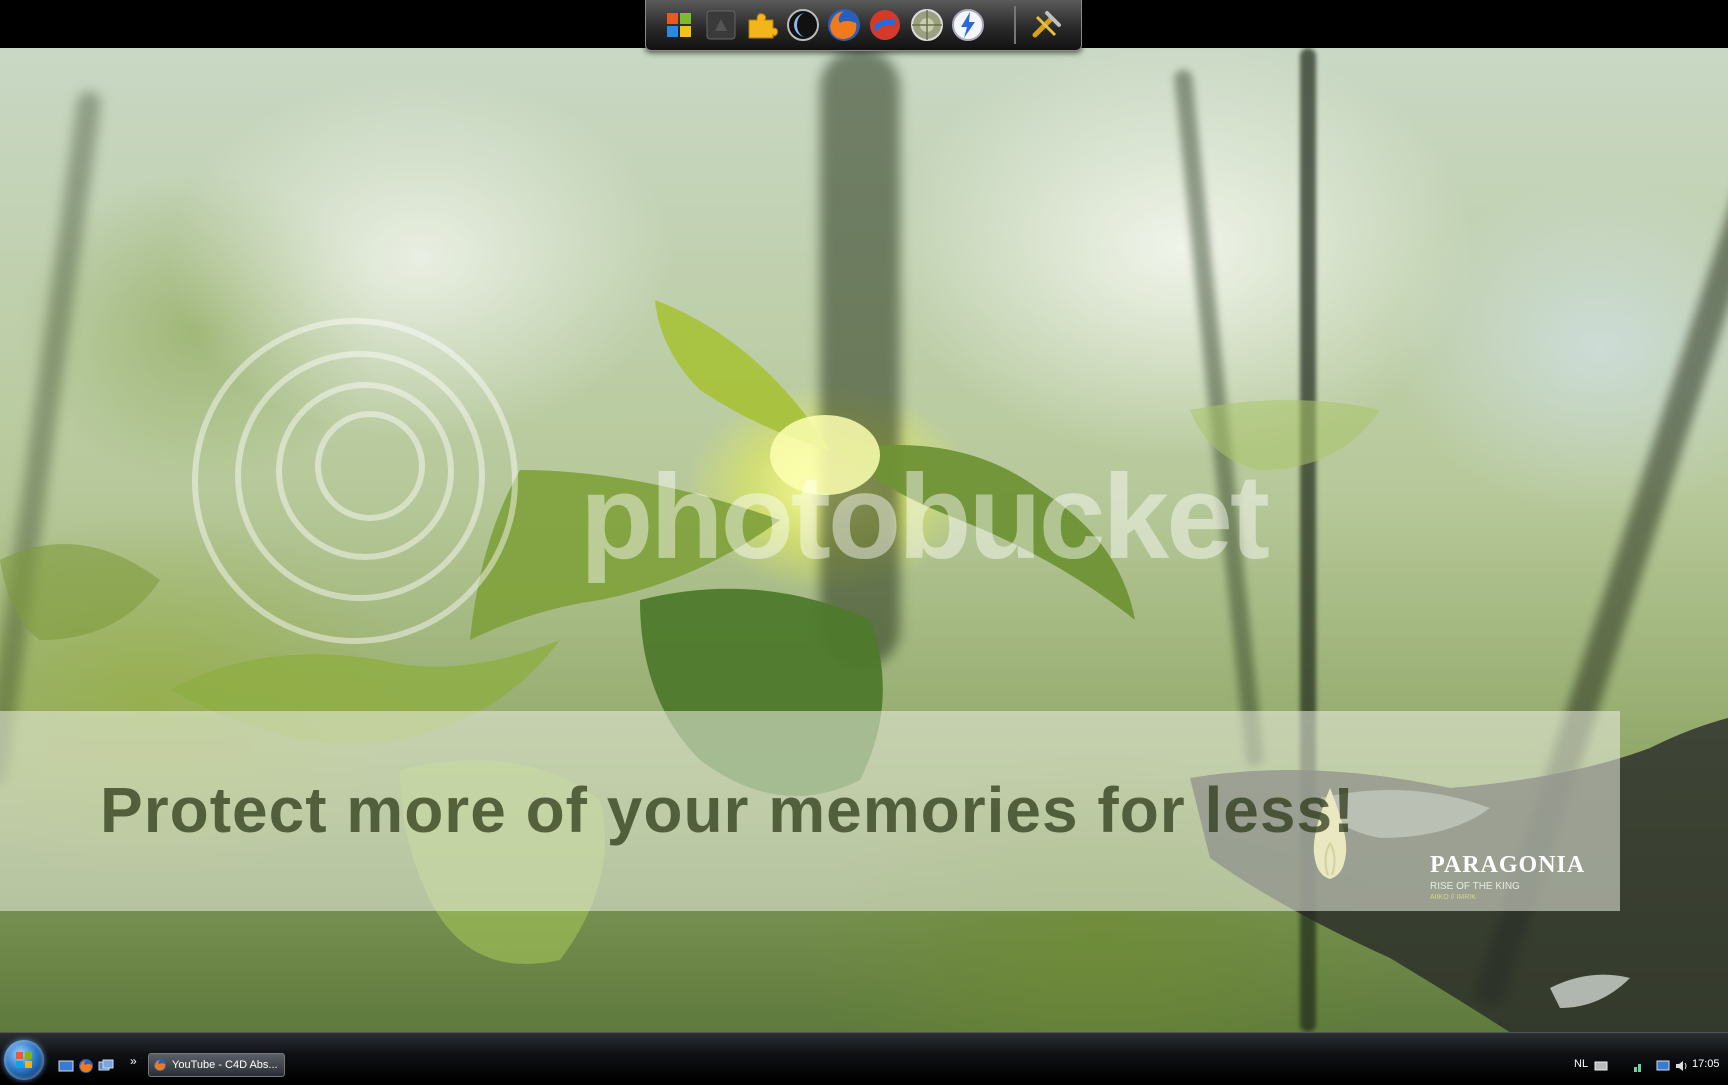 The height and width of the screenshot is (1085, 1728). Describe the element at coordinates (1601, 1066) in the screenshot. I see `keyboard-icon` at that location.